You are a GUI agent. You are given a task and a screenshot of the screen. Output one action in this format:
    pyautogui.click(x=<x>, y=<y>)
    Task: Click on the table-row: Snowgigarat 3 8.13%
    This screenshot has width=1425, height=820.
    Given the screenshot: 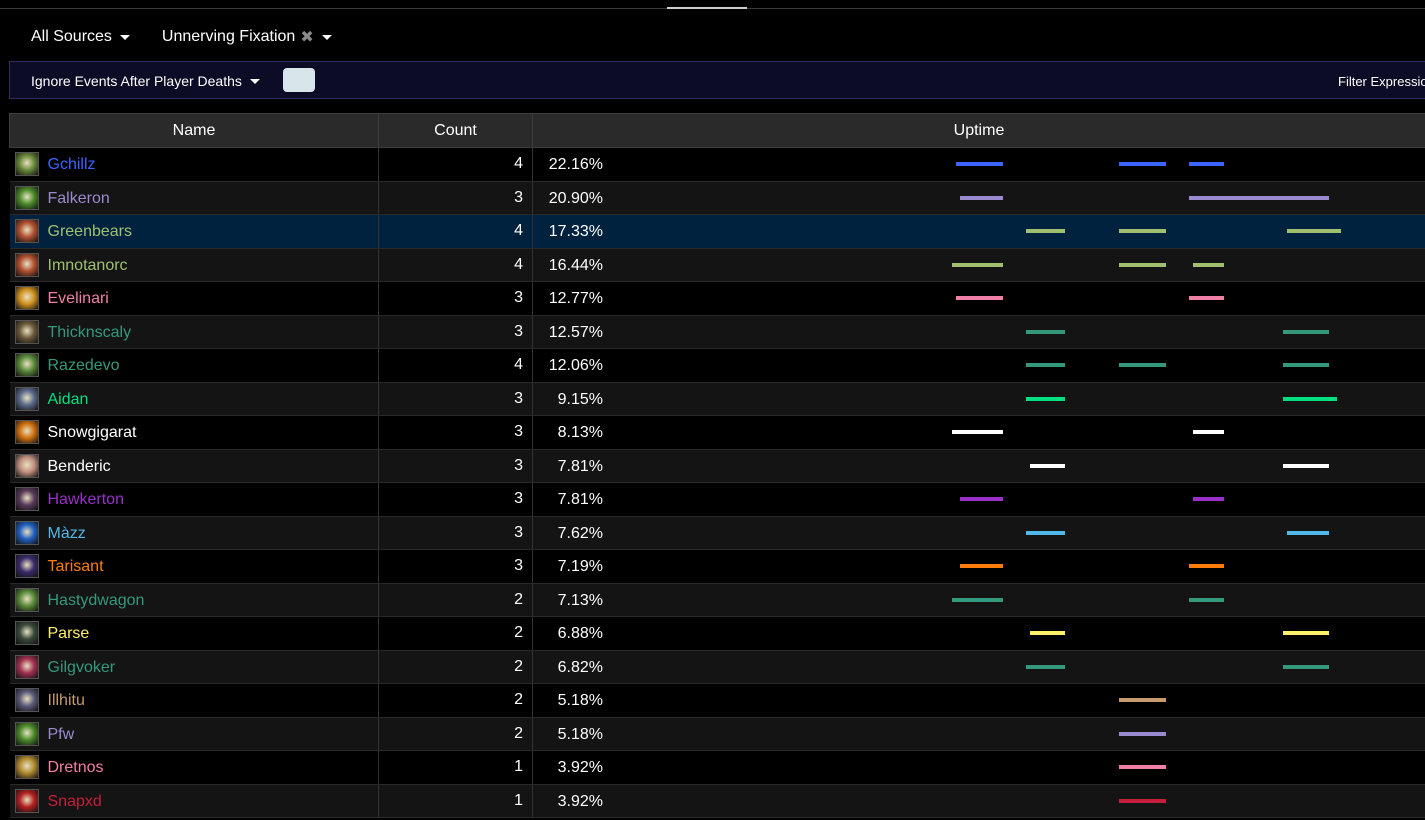 What is the action you would take?
    pyautogui.click(x=717, y=432)
    